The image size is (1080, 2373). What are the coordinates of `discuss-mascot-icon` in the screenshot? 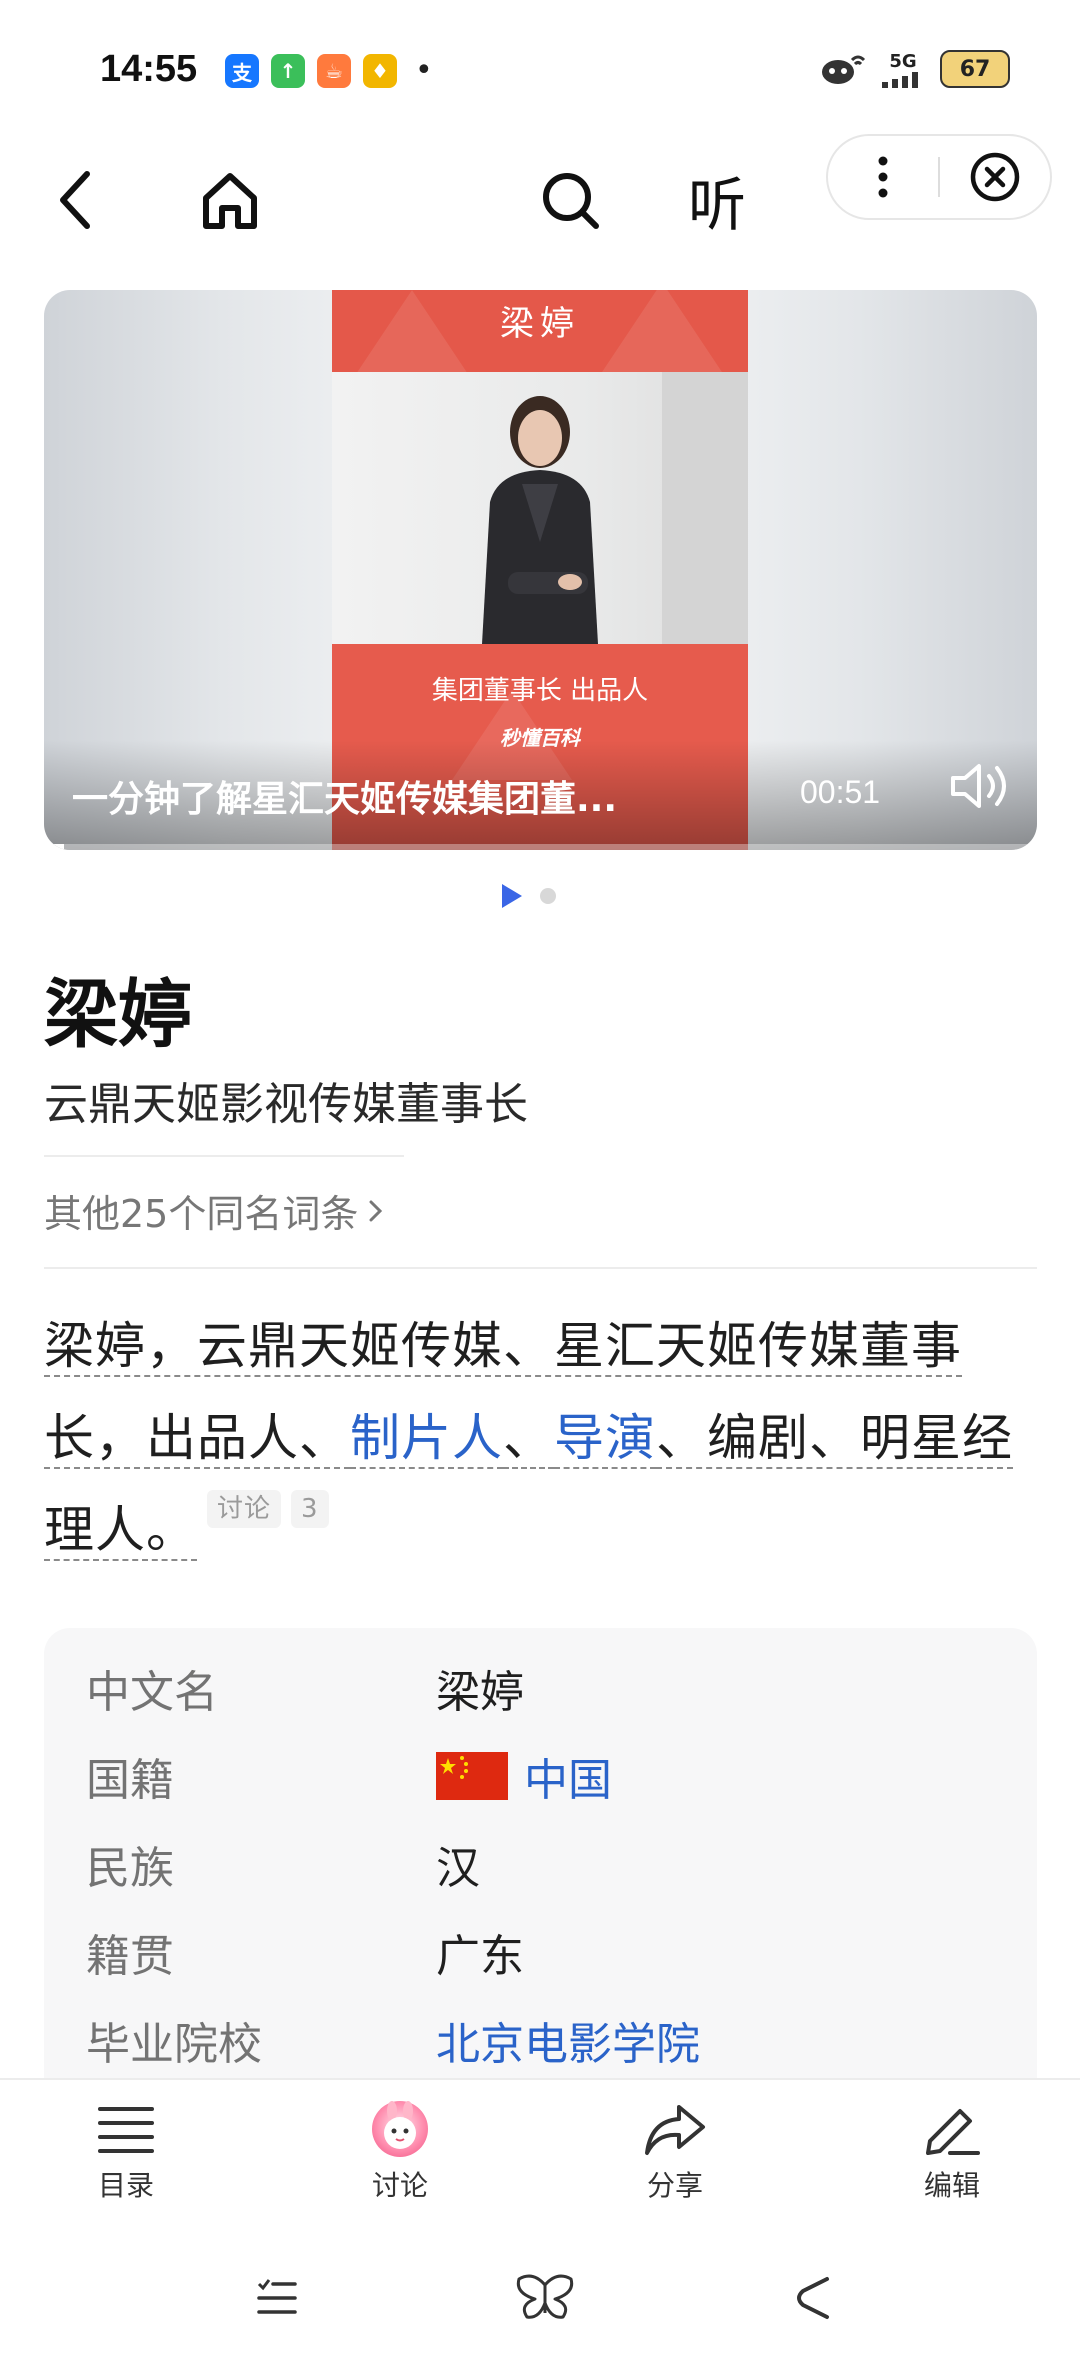 It's located at (400, 2129).